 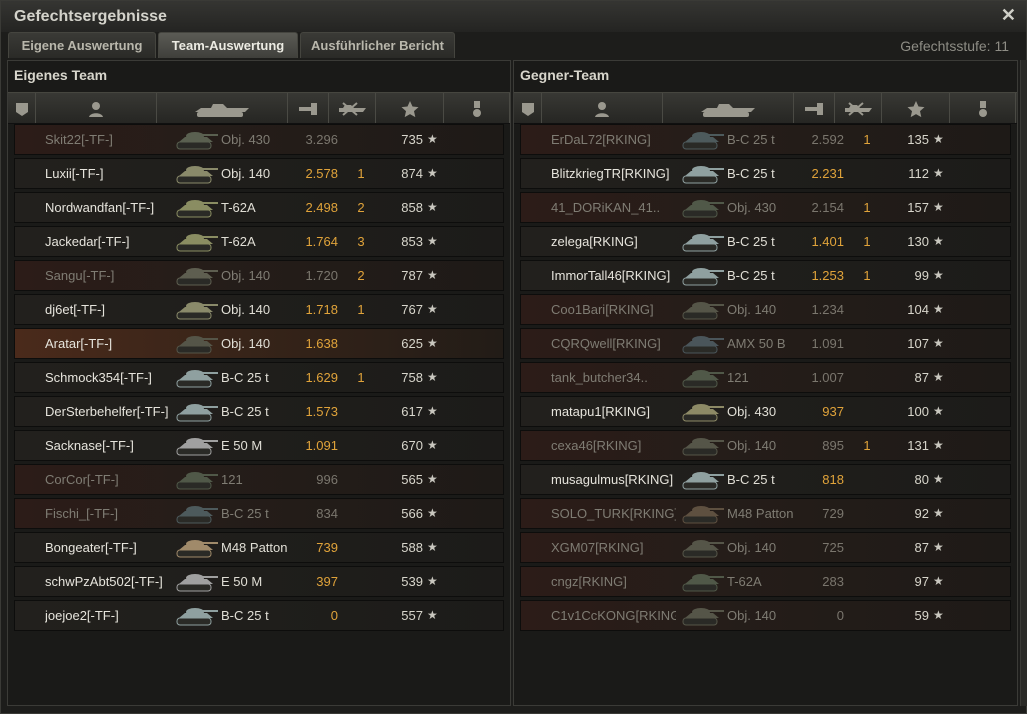 I want to click on own-header-medal, so click(x=477, y=108).